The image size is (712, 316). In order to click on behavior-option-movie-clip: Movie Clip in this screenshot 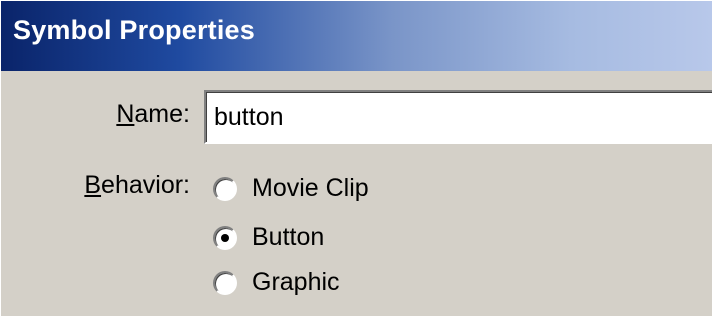, I will do `click(291, 188)`.